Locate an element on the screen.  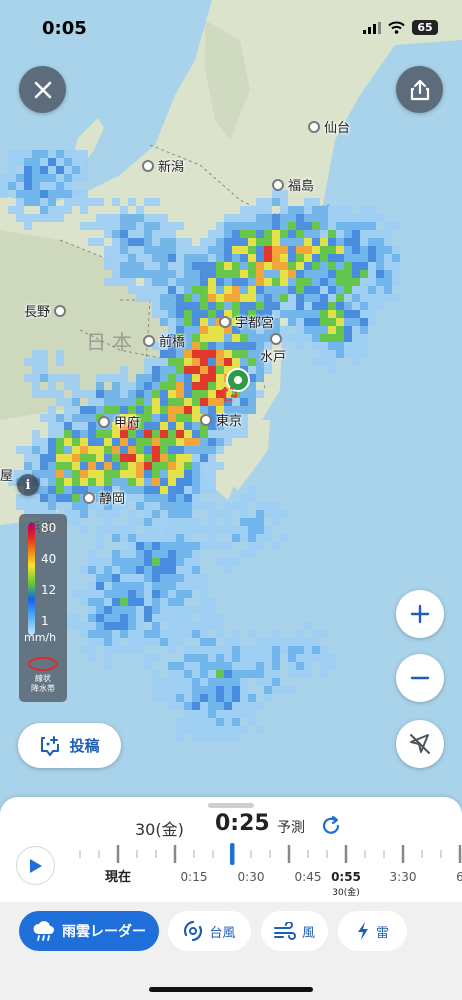
city-tokyo: 東京 is located at coordinates (221, 419).